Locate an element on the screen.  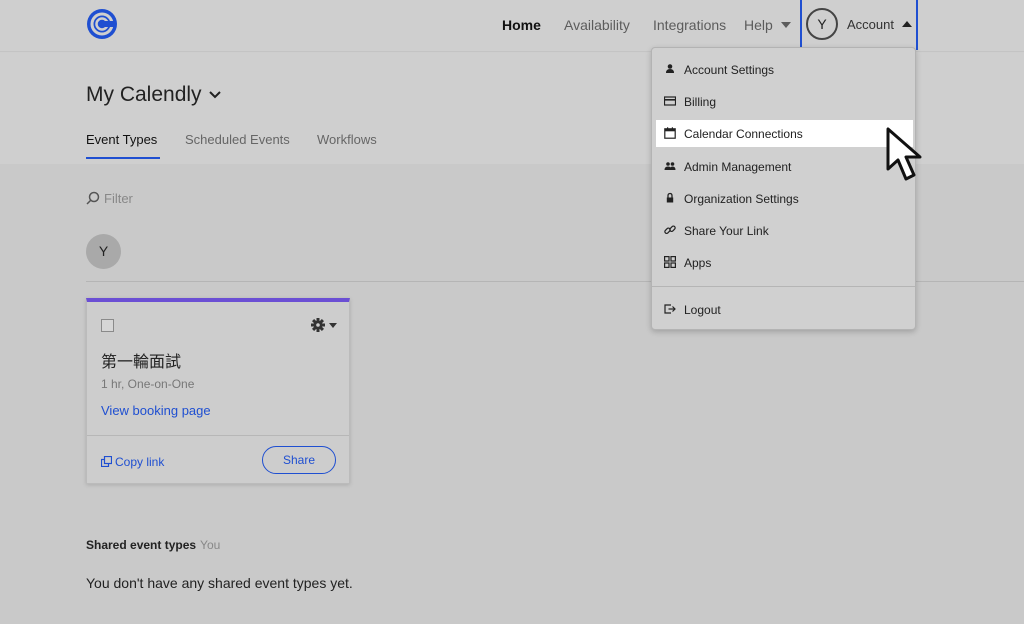
person-icon is located at coordinates (670, 68).